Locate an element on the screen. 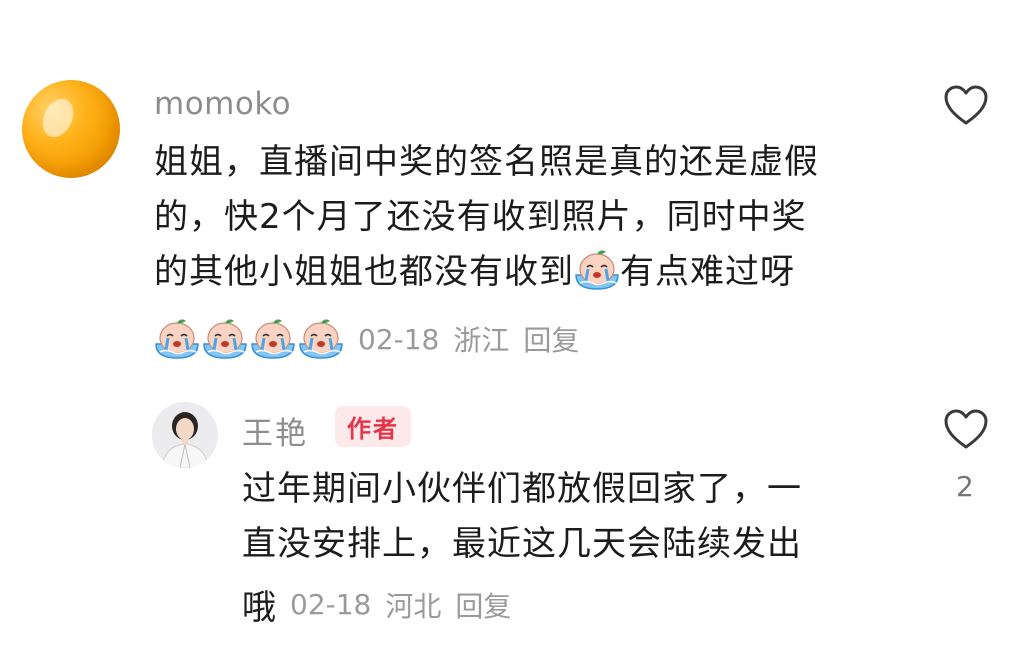 The height and width of the screenshot is (657, 1026). comment-line-3-tail: 有点难过呀 is located at coordinates (707, 272).